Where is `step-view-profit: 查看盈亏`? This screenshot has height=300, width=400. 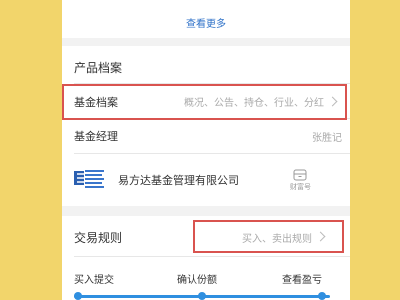 step-view-profit: 查看盈亏 is located at coordinates (302, 280).